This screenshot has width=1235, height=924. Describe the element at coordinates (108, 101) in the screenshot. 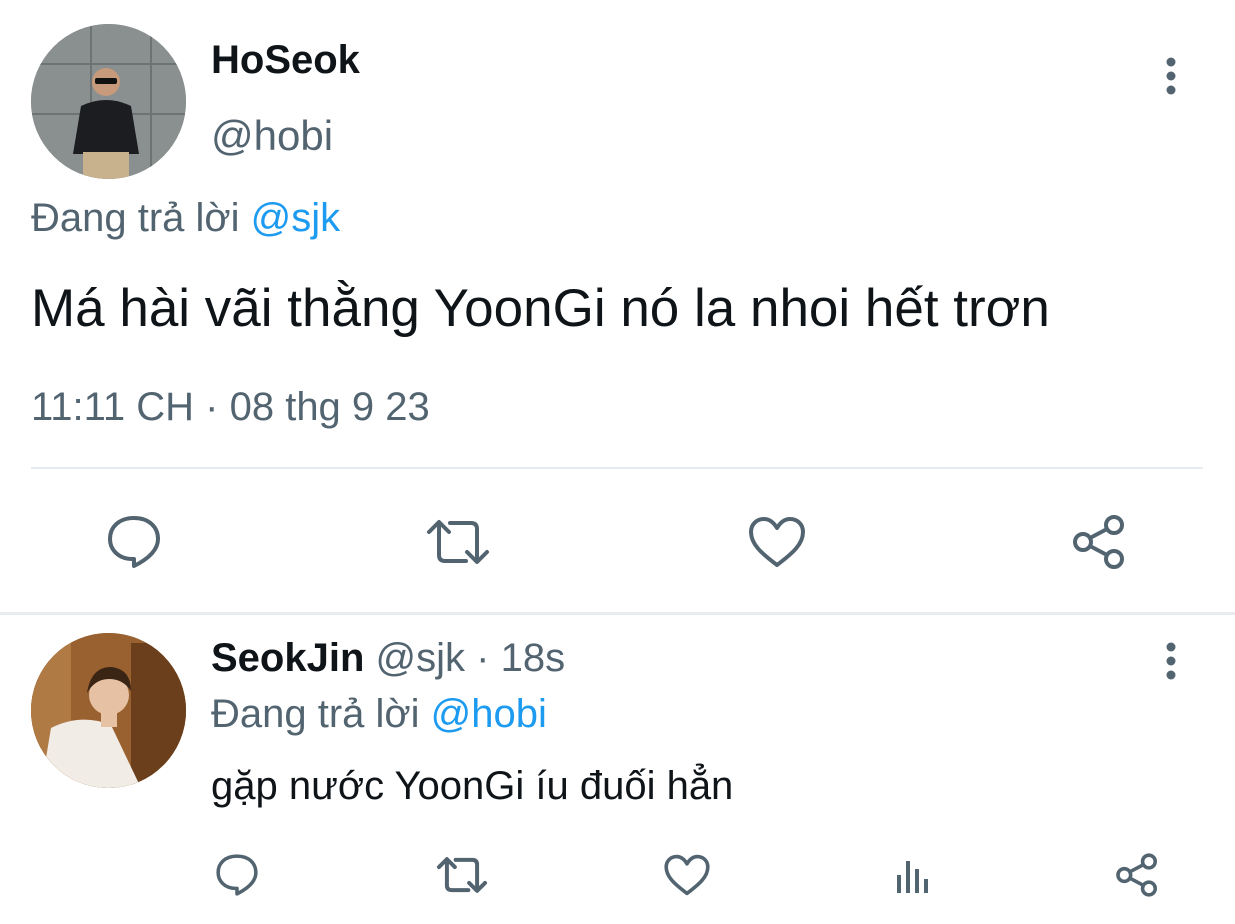

I see `avatar-hoseok` at that location.